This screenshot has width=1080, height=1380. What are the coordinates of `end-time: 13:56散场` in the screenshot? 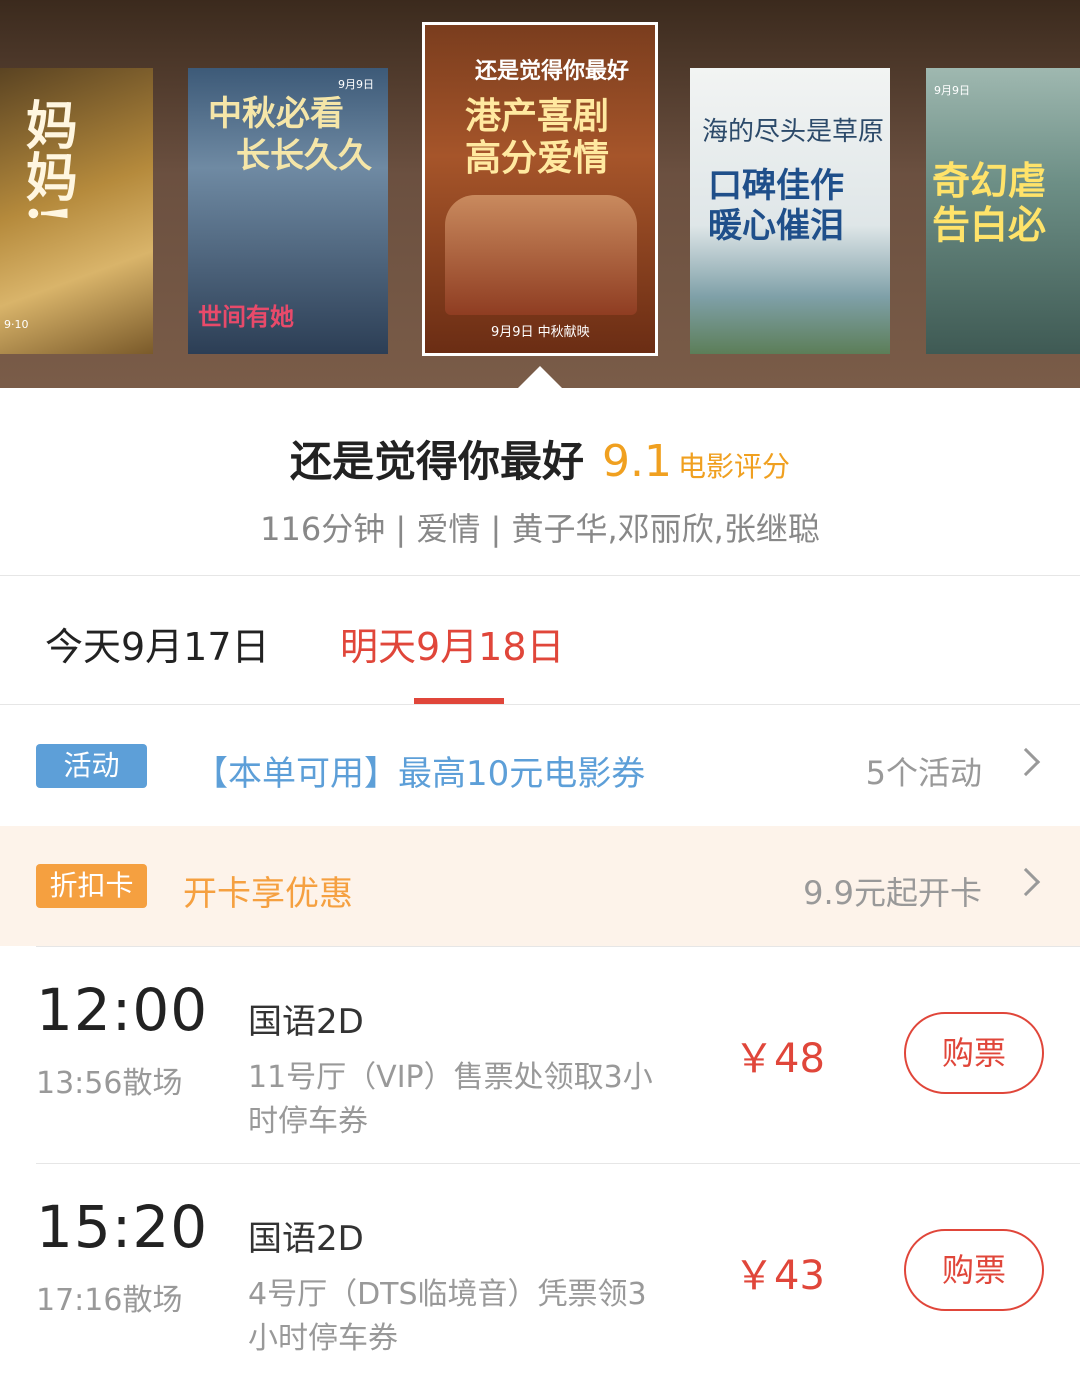 It's located at (109, 1083).